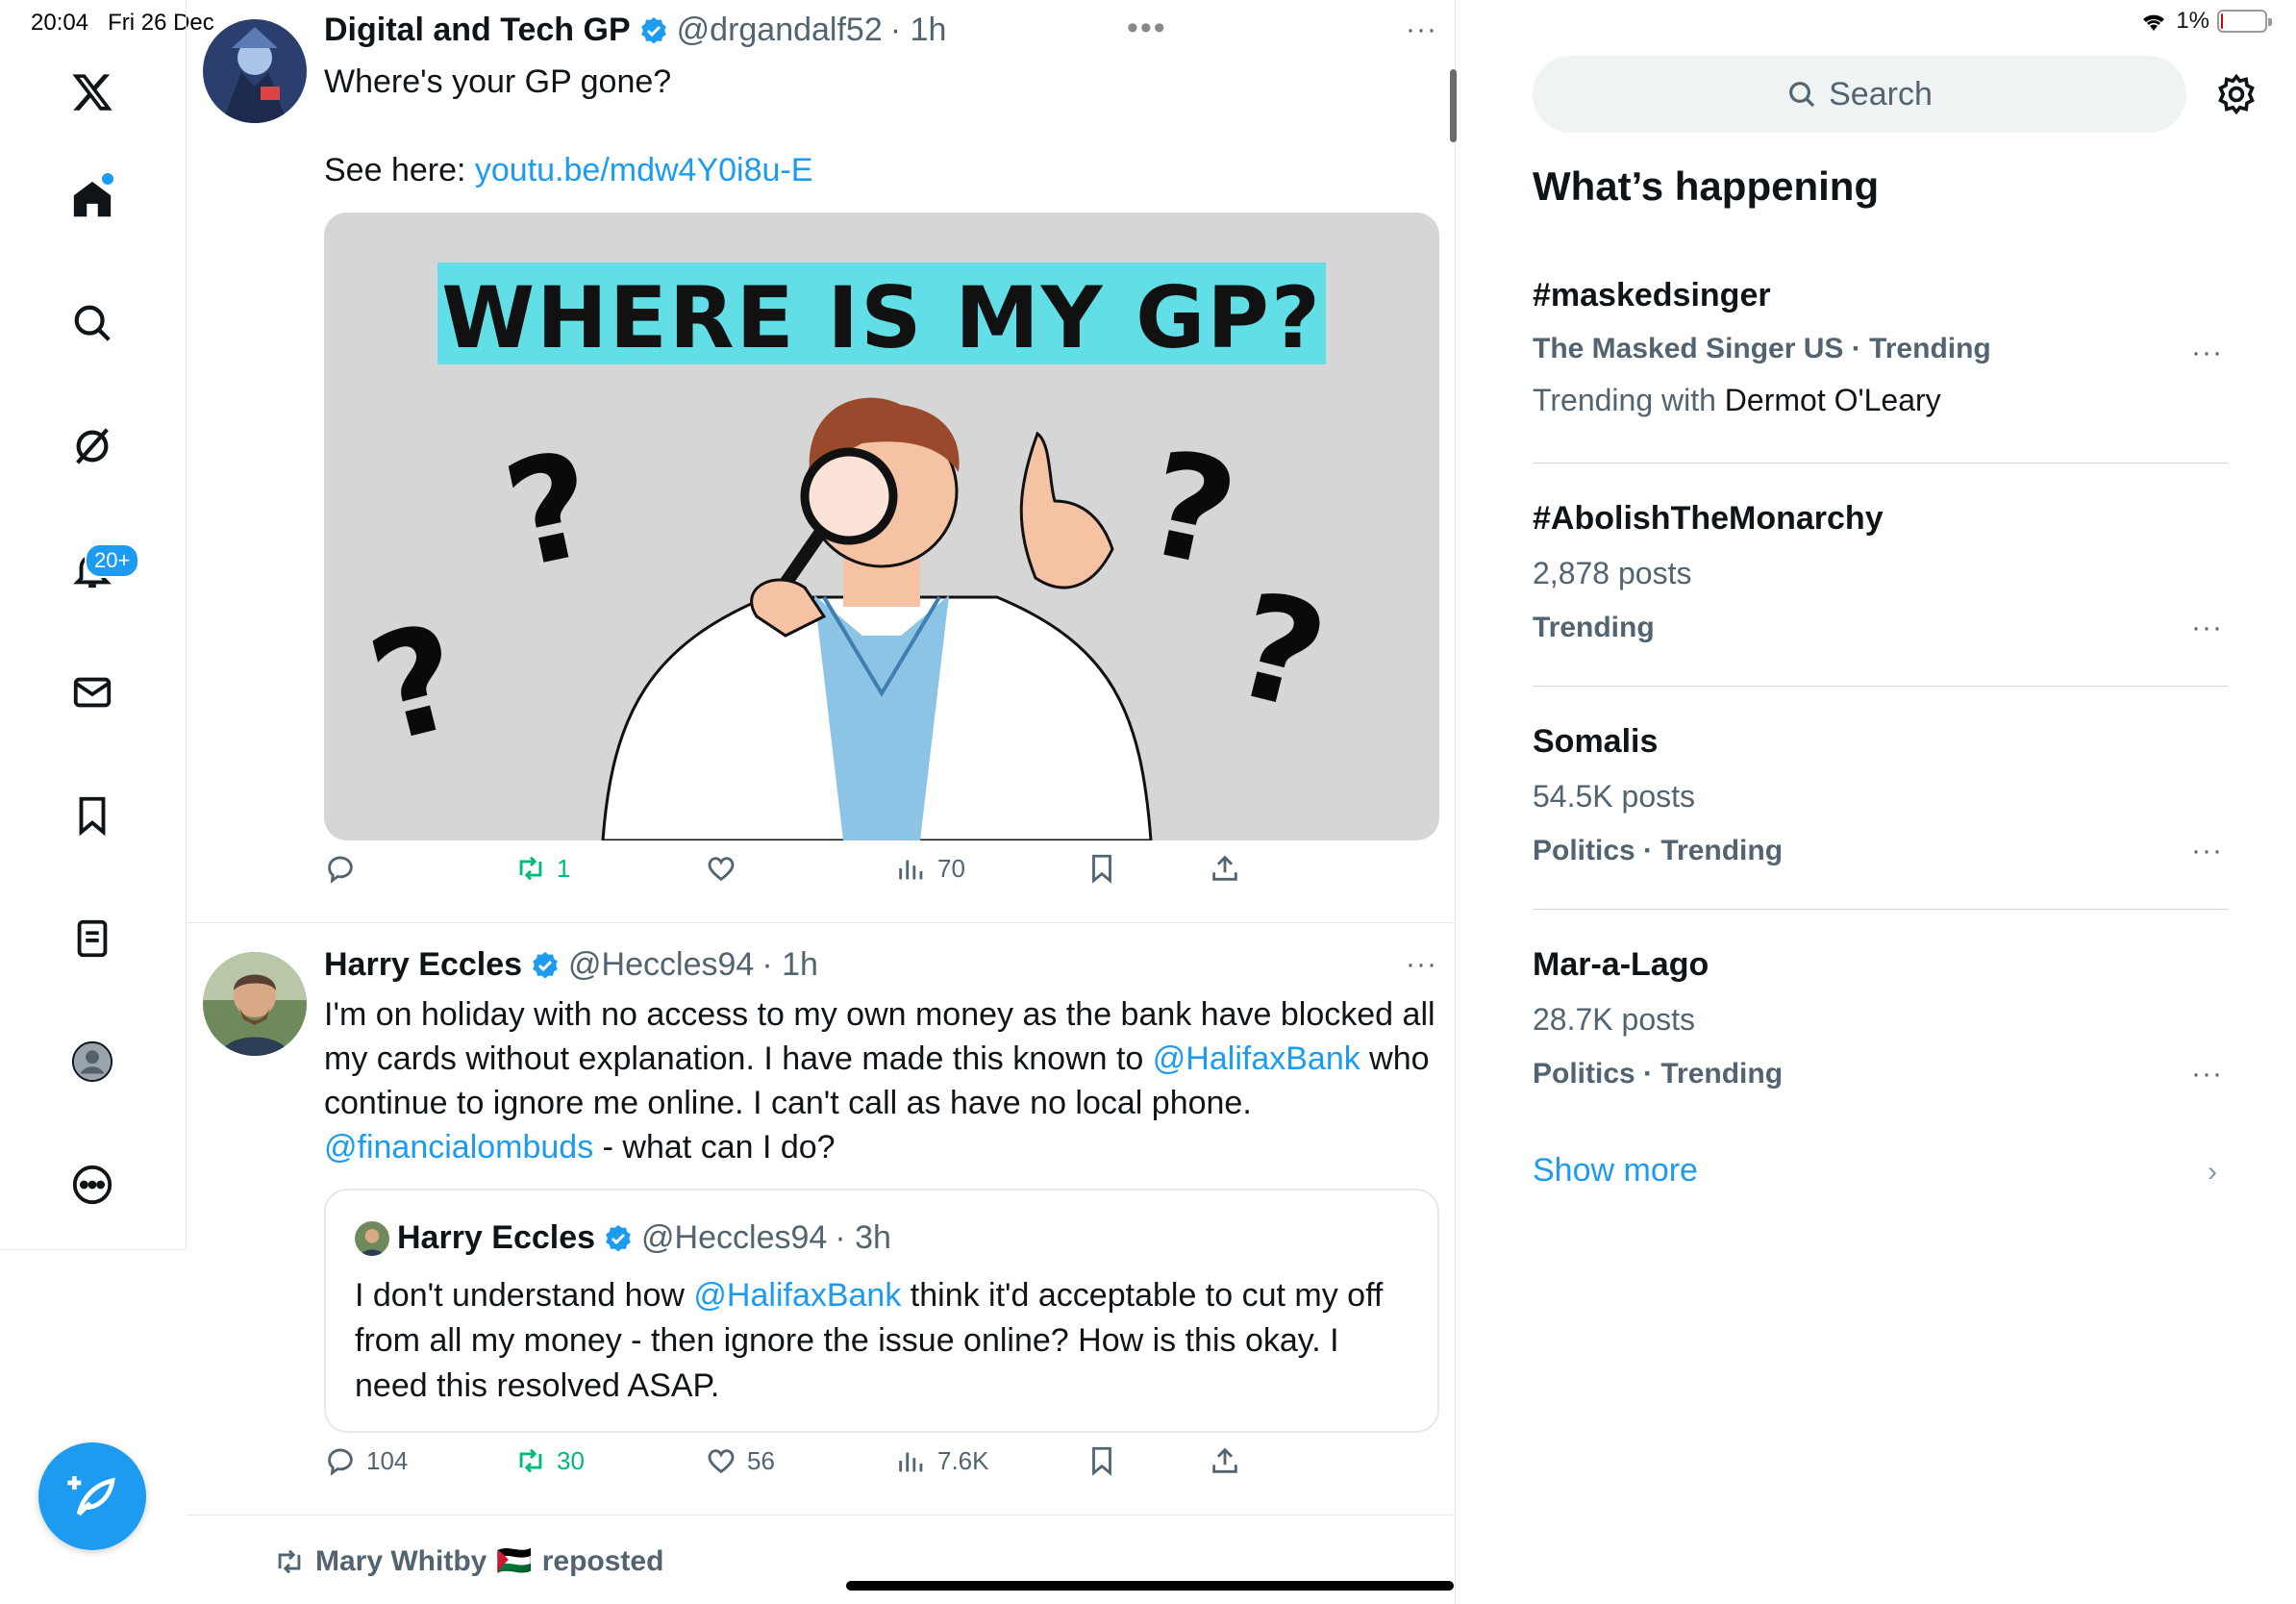 The height and width of the screenshot is (1604, 2296). What do you see at coordinates (92, 815) in the screenshot?
I see `bookmarks-icon` at bounding box center [92, 815].